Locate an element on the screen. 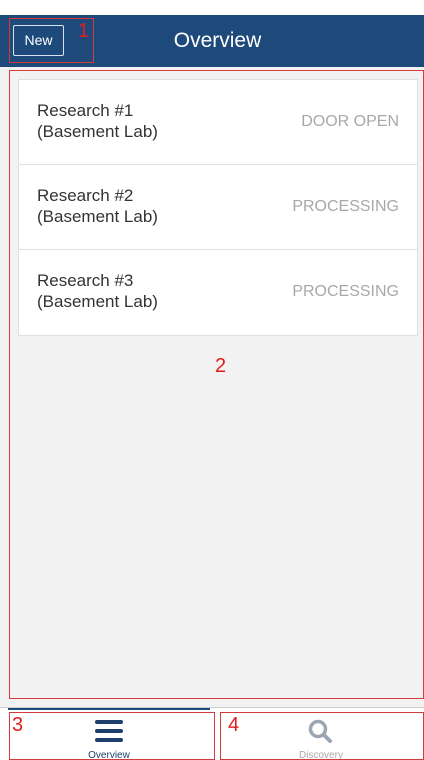  research-name-line1: Research #1 is located at coordinates (85, 110).